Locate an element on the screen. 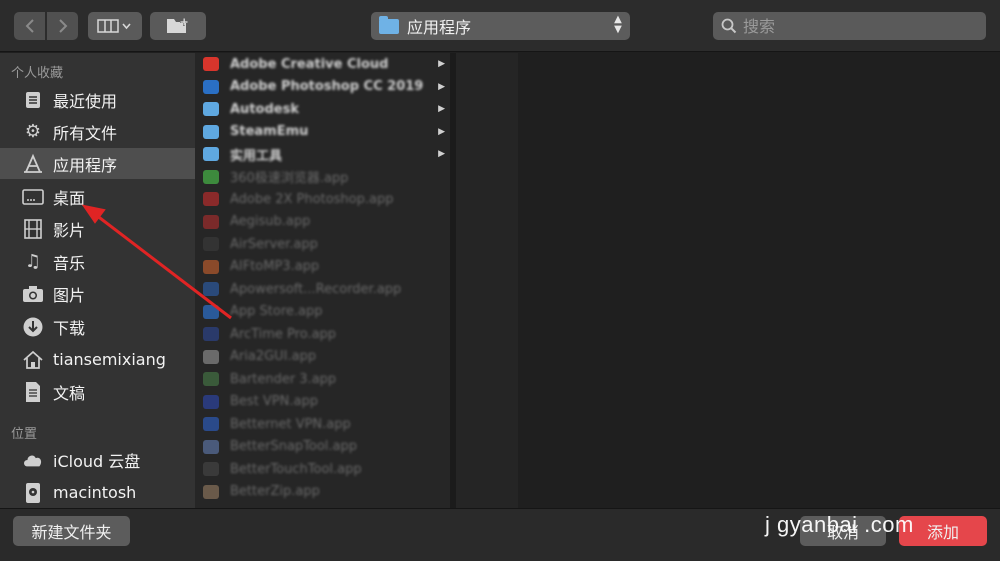  file-row: BetterZip.app is located at coordinates (328, 492).